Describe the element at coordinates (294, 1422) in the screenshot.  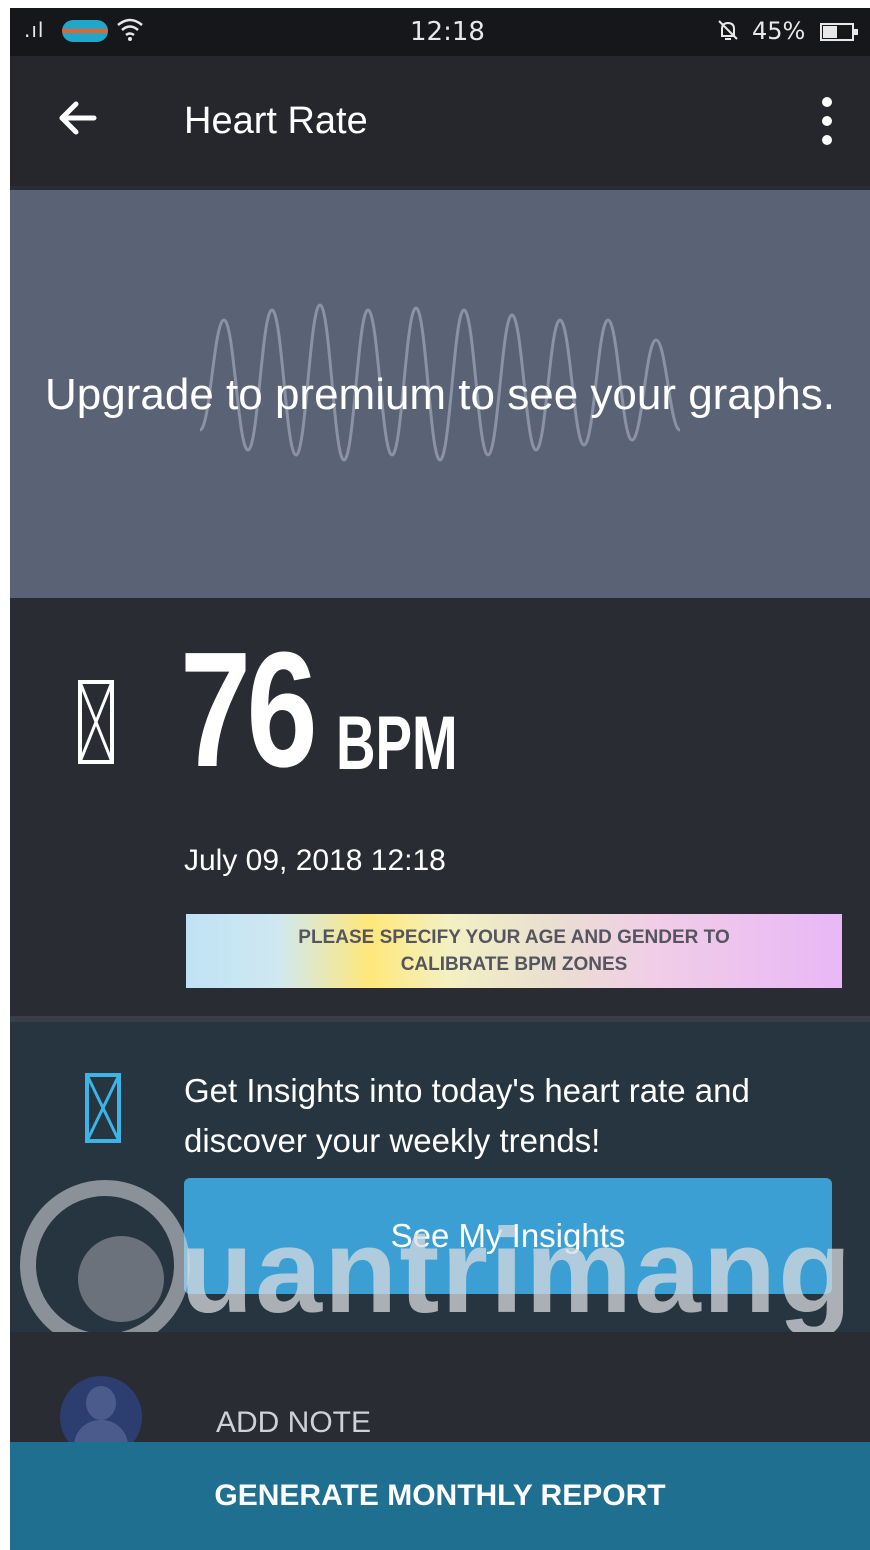
I see `add-note-label: ADD NOTE` at that location.